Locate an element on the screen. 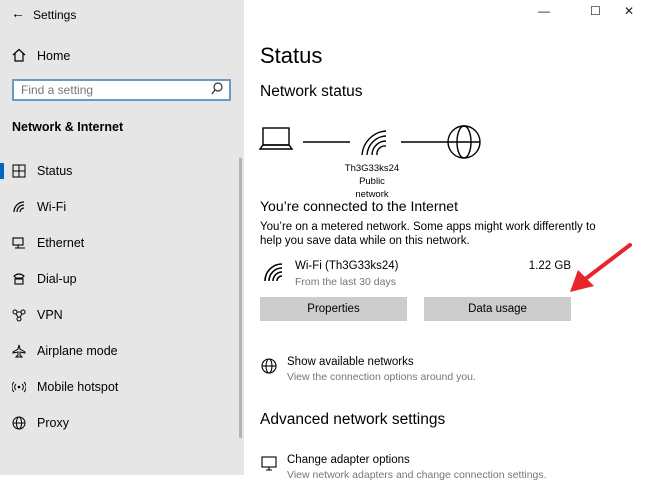  minimize-button: — is located at coordinates (544, 11).